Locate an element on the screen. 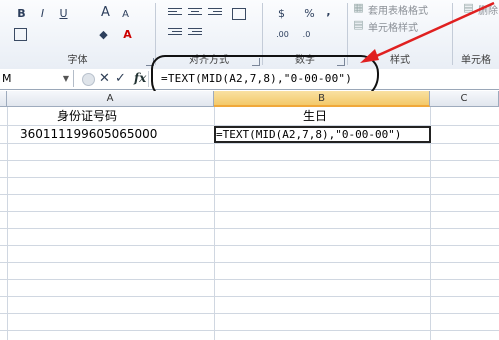 The height and width of the screenshot is (340, 499). cell-a2: 360111199605065000 is located at coordinates (88, 134).